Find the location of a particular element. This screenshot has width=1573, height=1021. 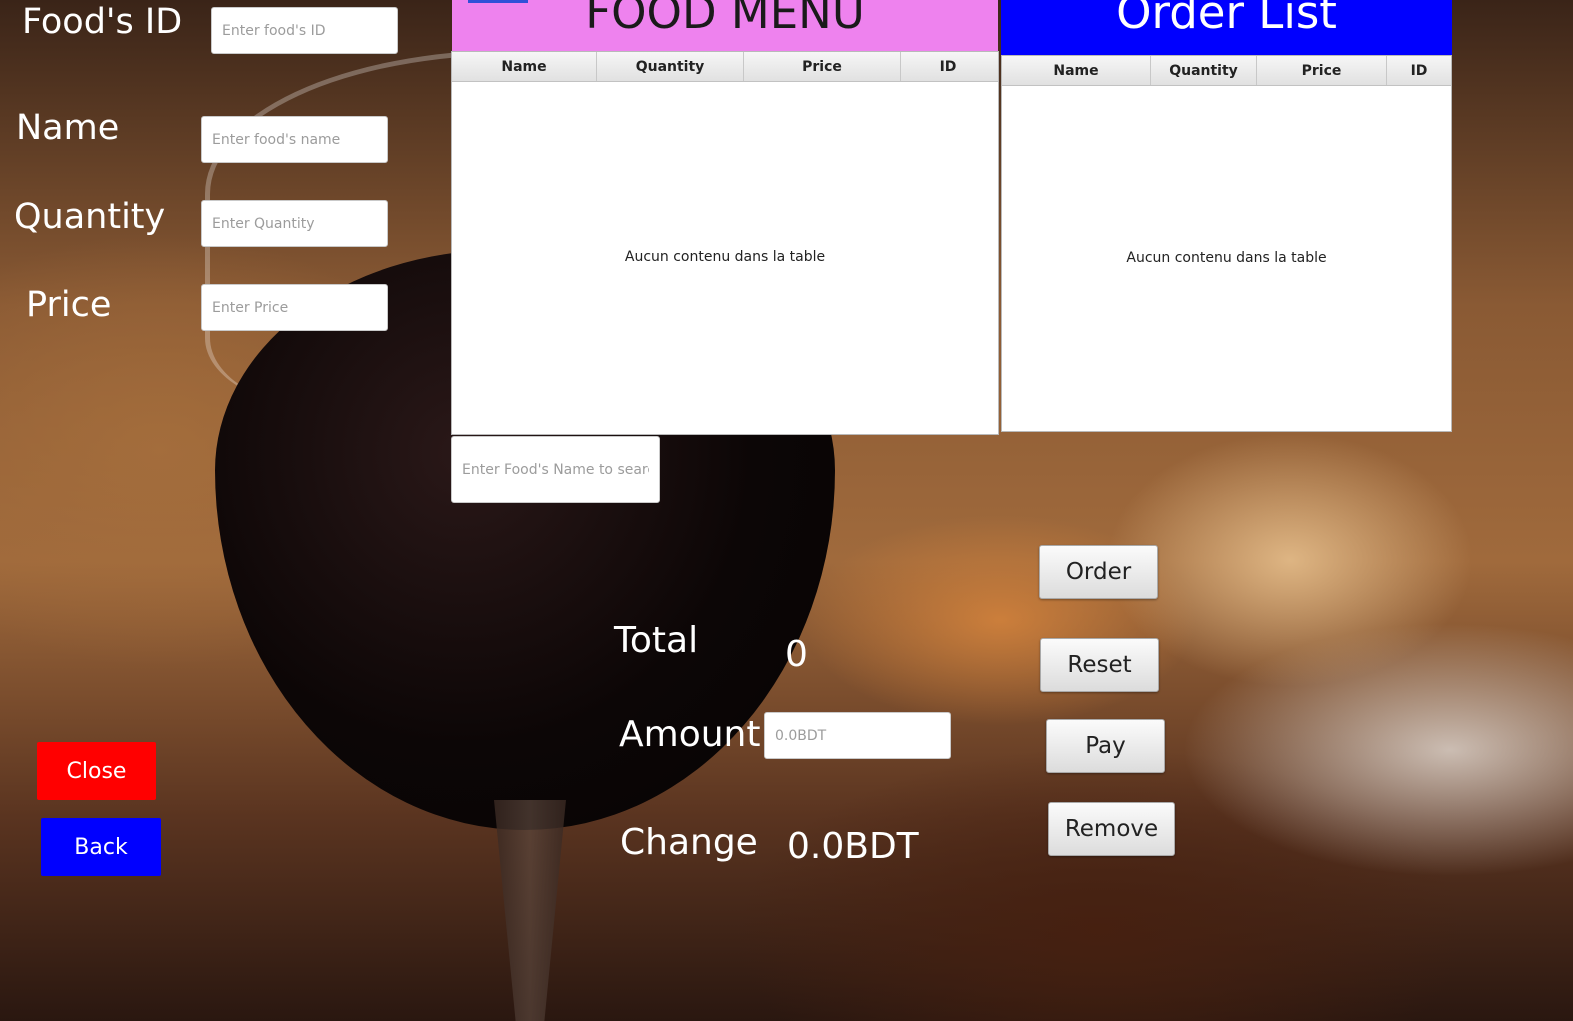

amount-input is located at coordinates (857, 735).